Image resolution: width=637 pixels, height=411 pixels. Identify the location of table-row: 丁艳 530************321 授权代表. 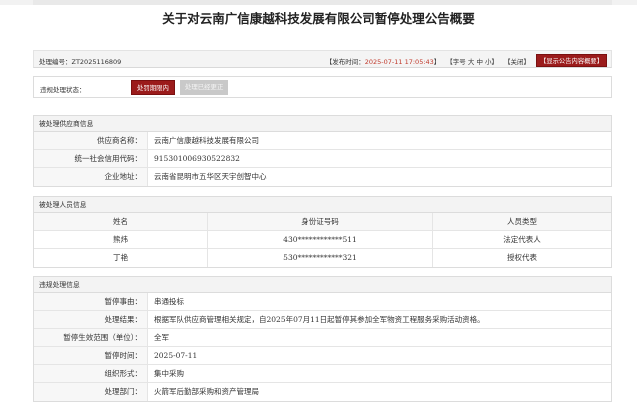
(322, 258).